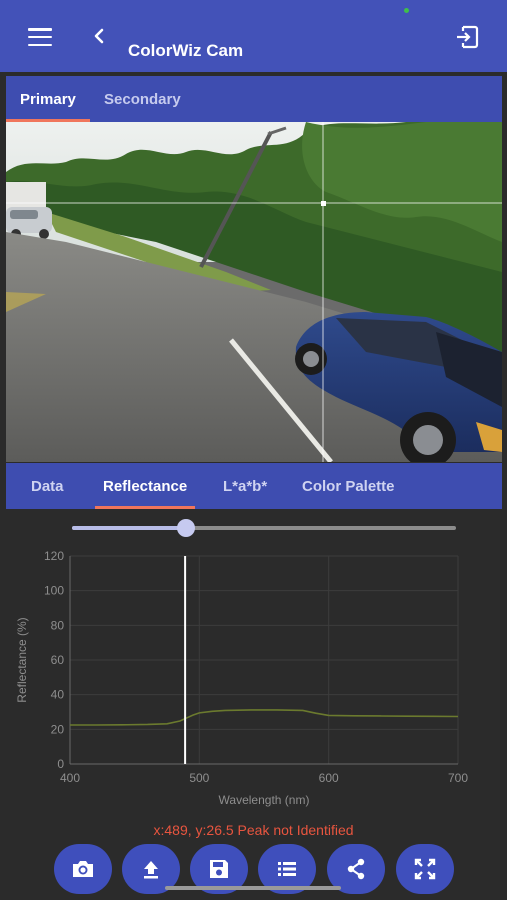  Describe the element at coordinates (58, 695) in the screenshot. I see `y-tick-label: 40` at that location.